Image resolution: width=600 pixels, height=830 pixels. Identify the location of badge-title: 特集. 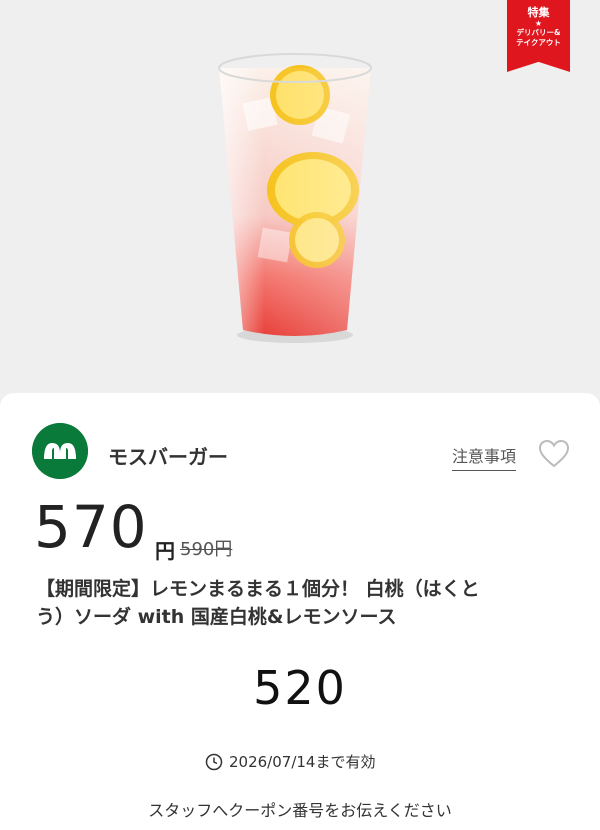
(538, 12).